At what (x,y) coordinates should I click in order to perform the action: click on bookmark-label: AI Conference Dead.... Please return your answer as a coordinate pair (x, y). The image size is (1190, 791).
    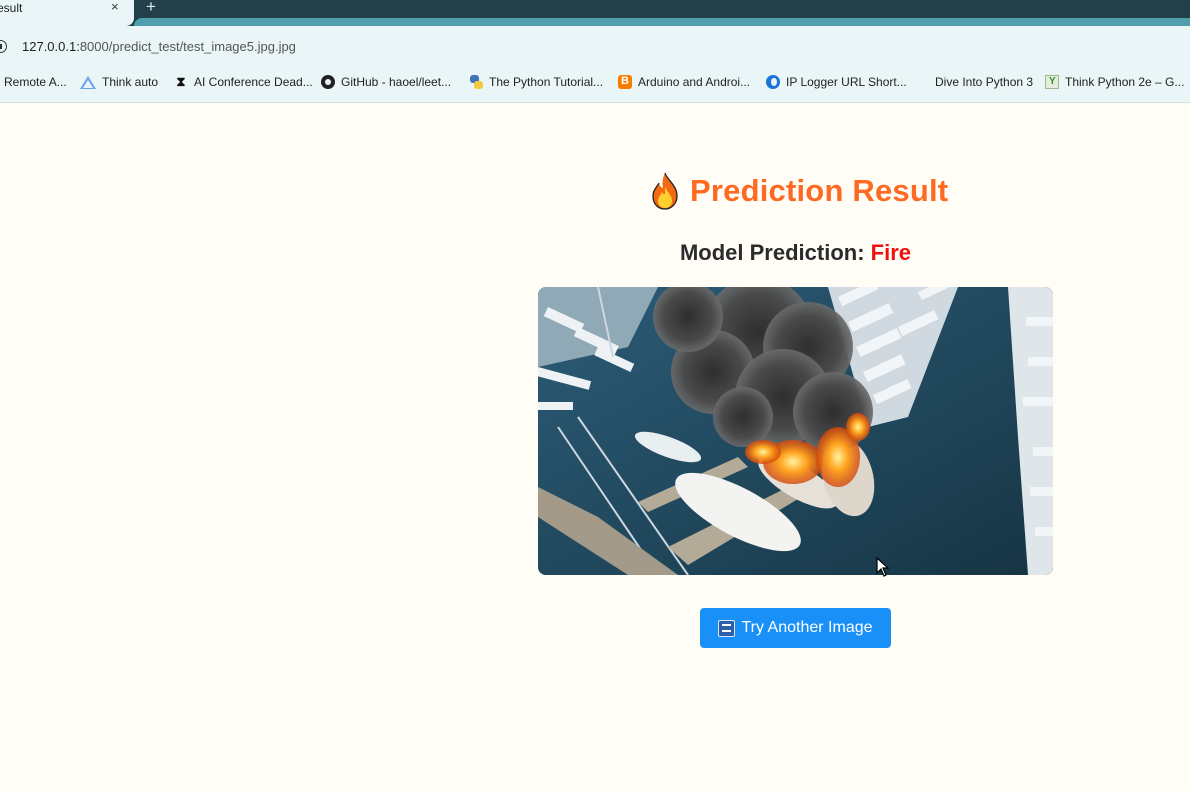
    Looking at the image, I should click on (253, 82).